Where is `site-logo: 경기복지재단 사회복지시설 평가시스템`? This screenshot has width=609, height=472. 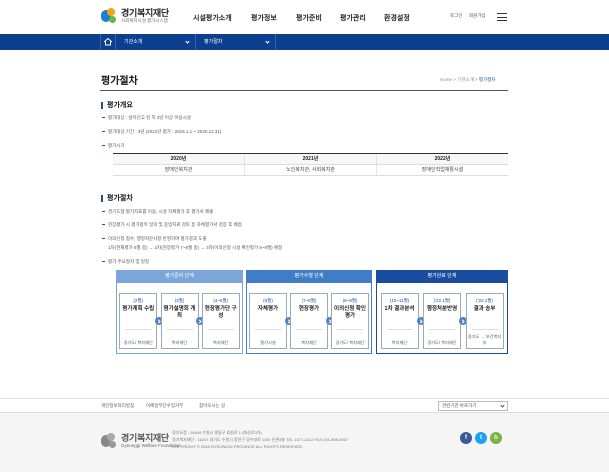
site-logo: 경기복지재단 사회복지시설 평가시스템 is located at coordinates (135, 16).